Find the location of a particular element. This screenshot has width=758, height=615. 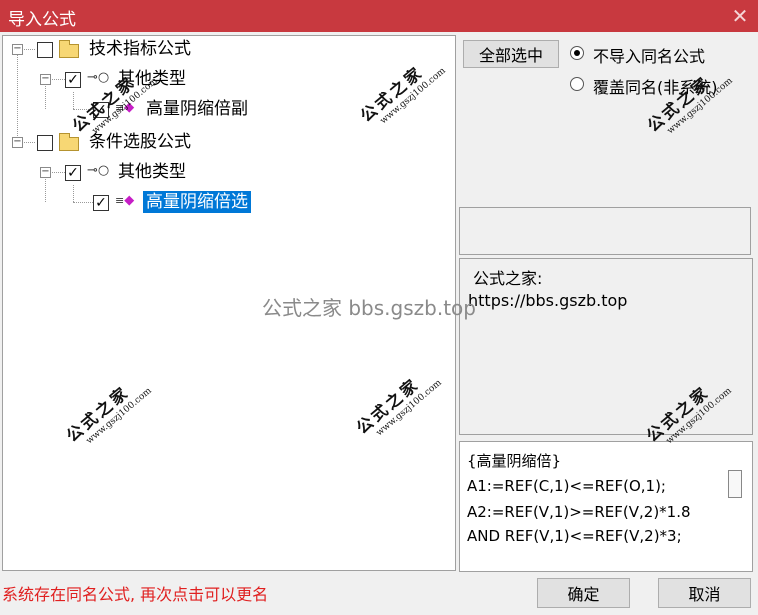

ok-button: 确定 is located at coordinates (583, 593).